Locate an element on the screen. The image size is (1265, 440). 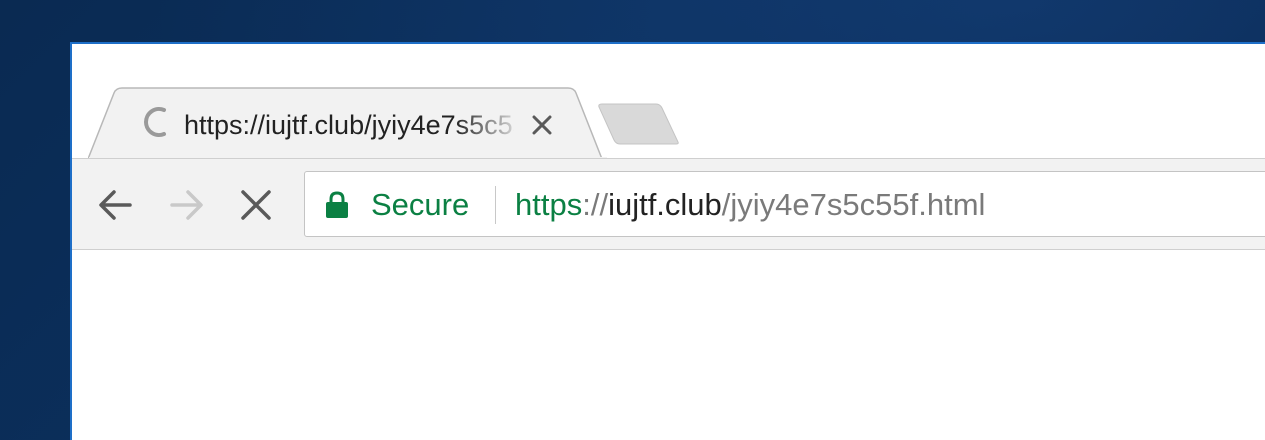
lock-icon is located at coordinates (337, 205).